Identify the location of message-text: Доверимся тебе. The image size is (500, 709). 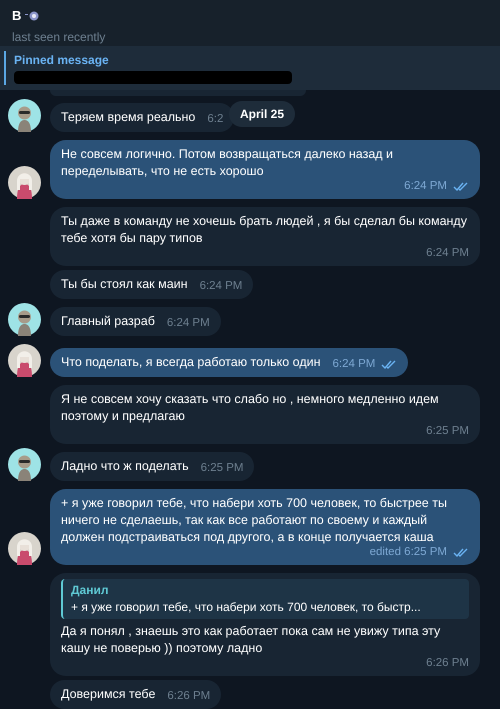
(108, 694).